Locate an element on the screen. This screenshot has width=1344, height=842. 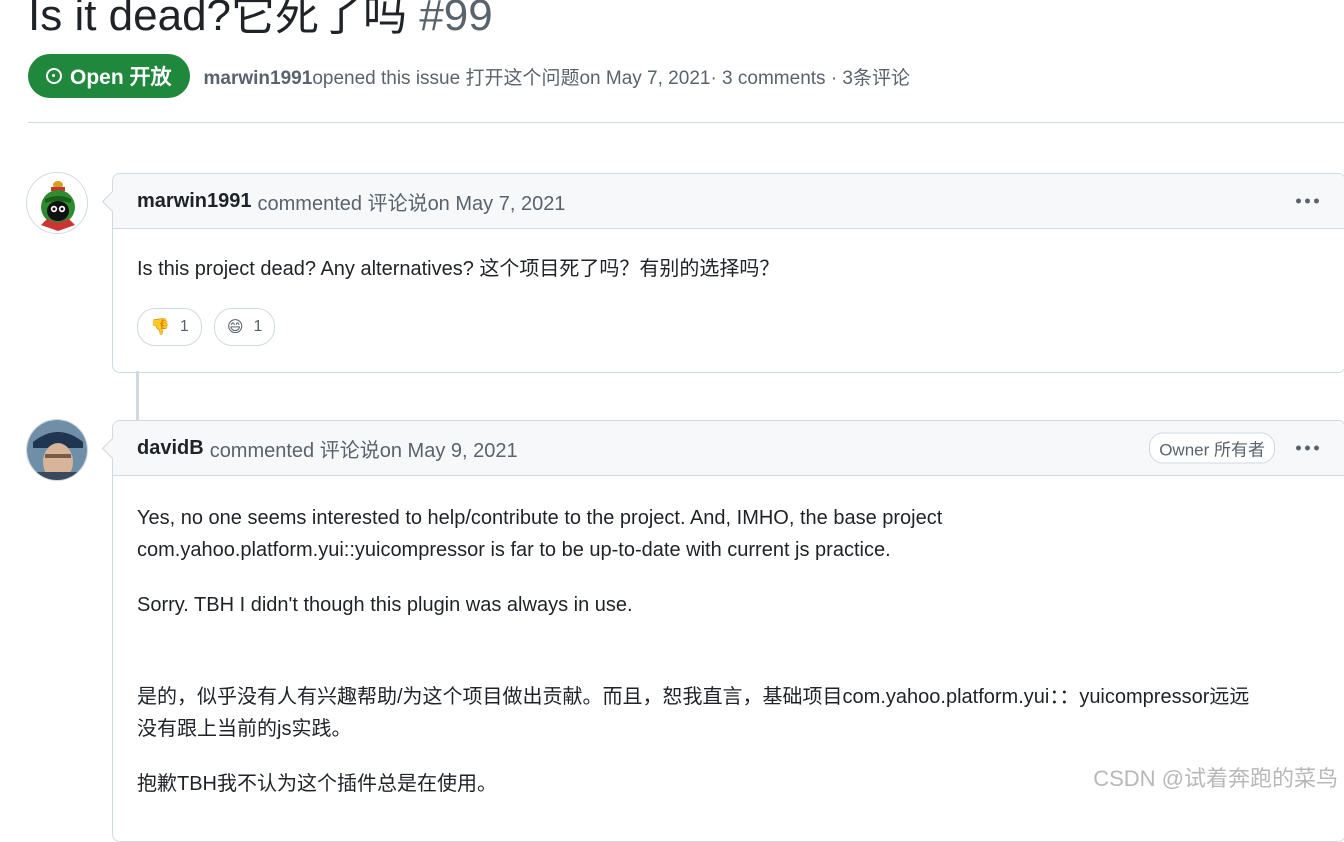
reaction-thumbs-down: 👎 1 is located at coordinates (169, 327).